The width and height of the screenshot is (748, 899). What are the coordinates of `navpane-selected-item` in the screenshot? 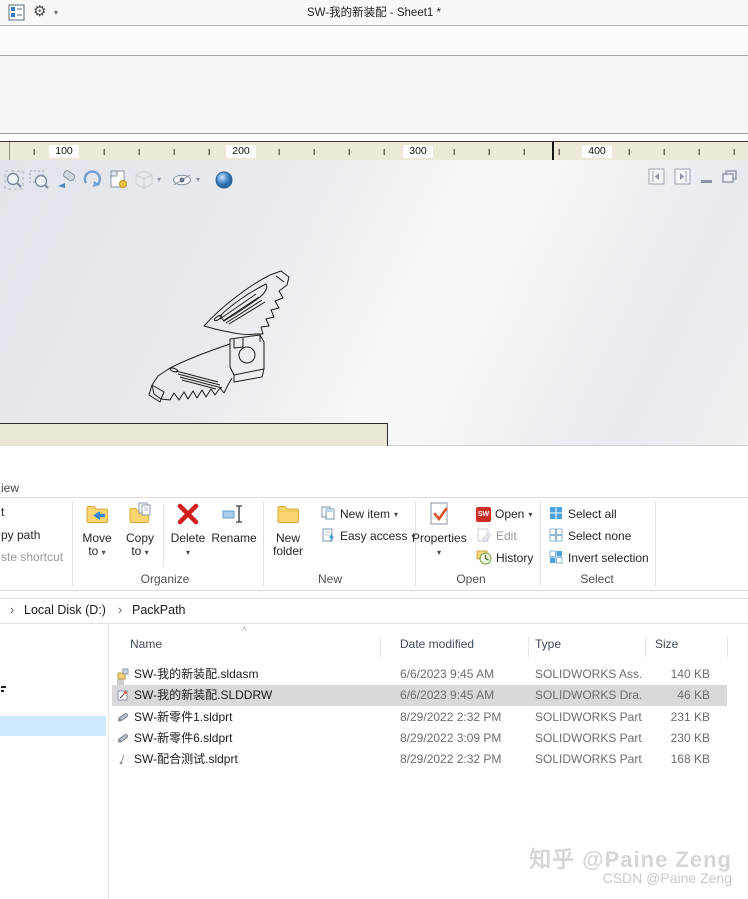 It's located at (53, 726).